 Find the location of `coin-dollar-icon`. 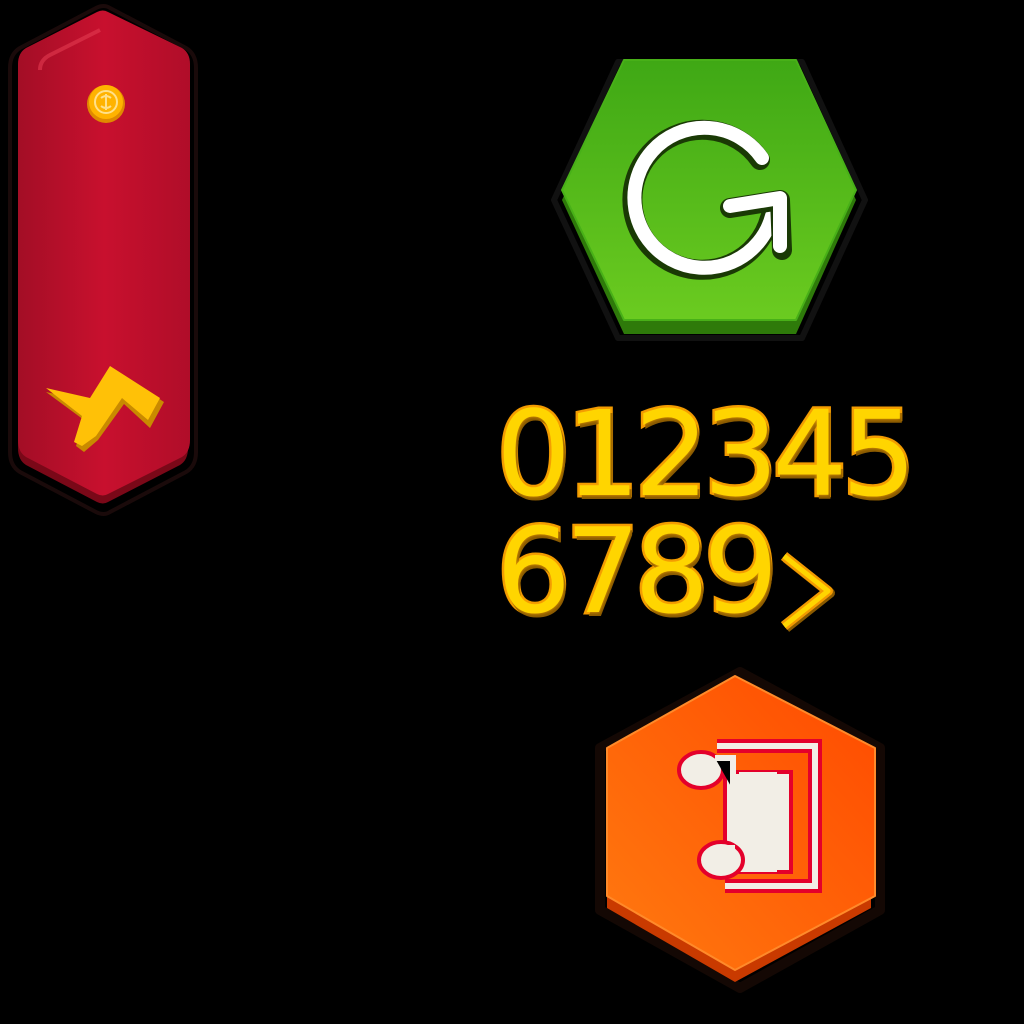

coin-dollar-icon is located at coordinates (106, 104).